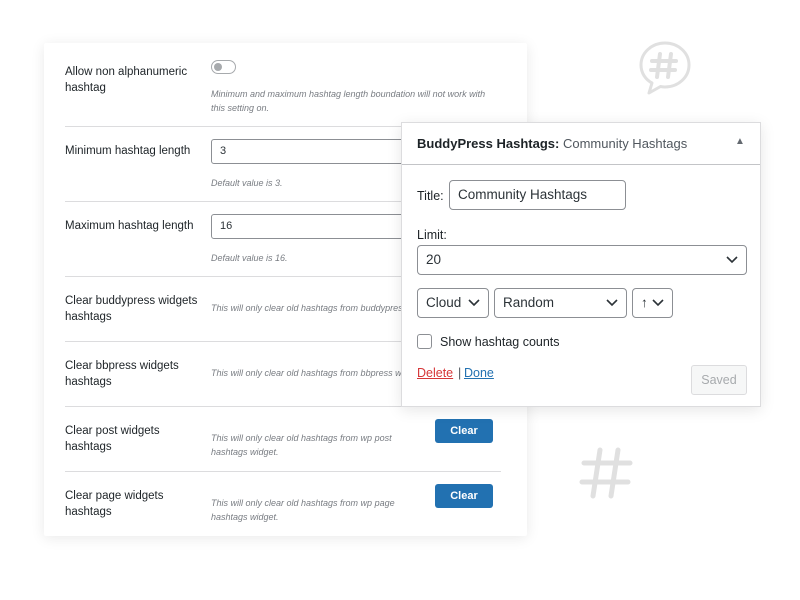  What do you see at coordinates (740, 141) in the screenshot?
I see `collapse-arrow-icon: ▲` at bounding box center [740, 141].